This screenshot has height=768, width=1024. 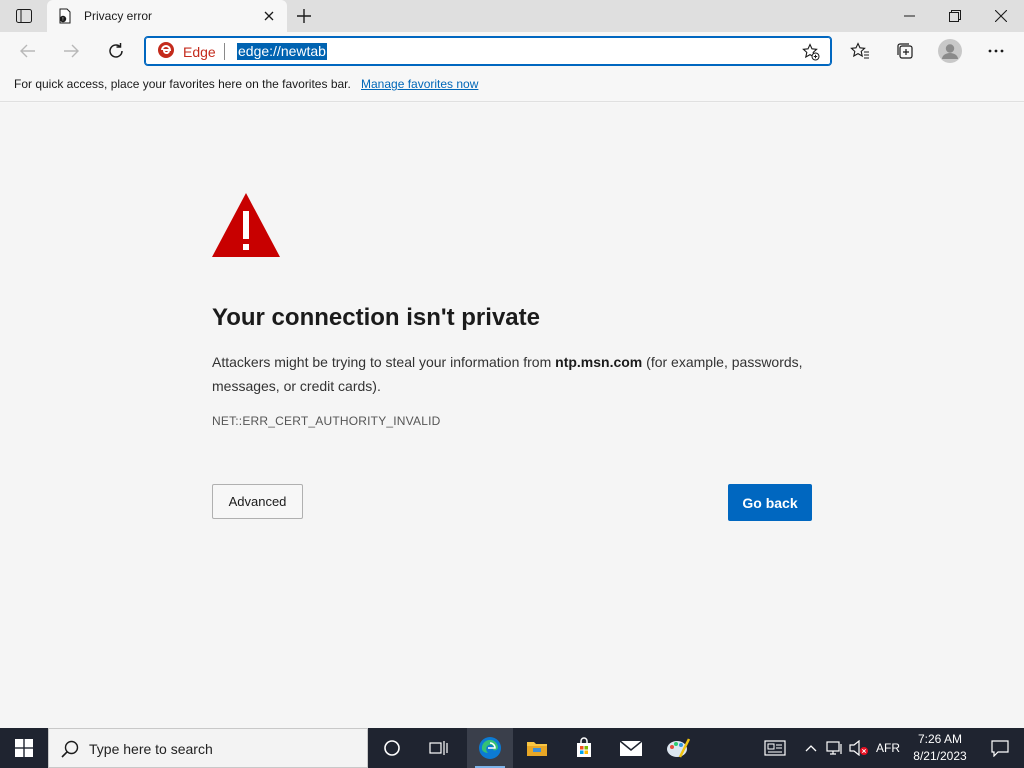 What do you see at coordinates (257, 501) in the screenshot?
I see `advanced-button: Advanced` at bounding box center [257, 501].